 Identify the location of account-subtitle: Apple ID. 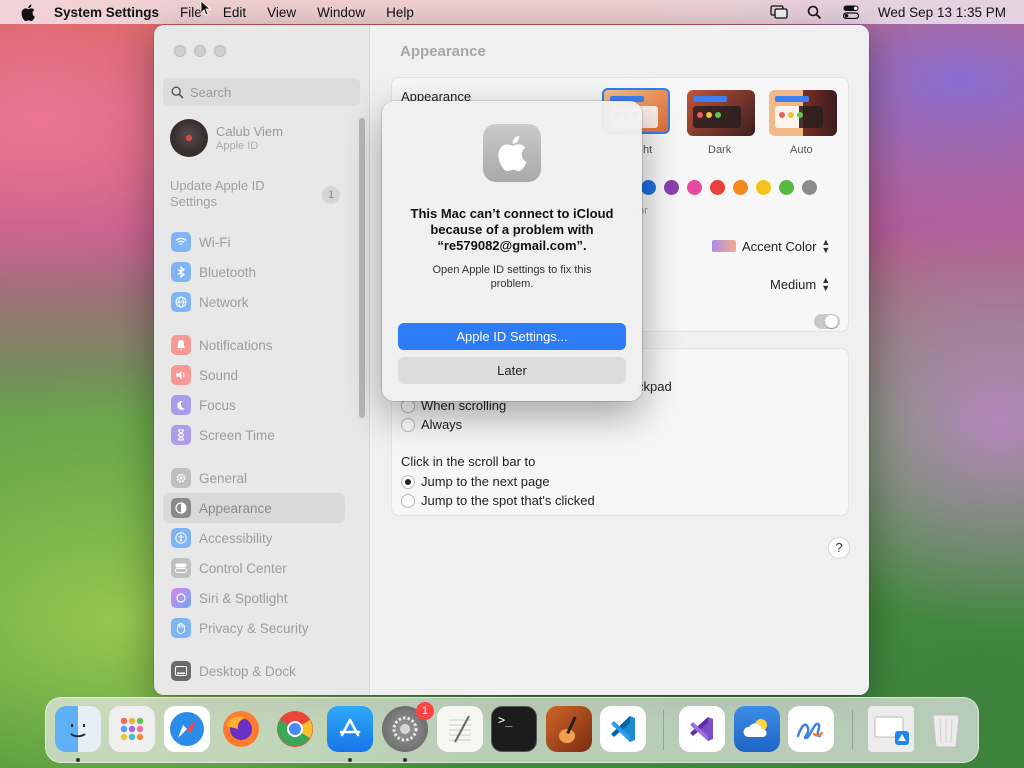
(237, 146).